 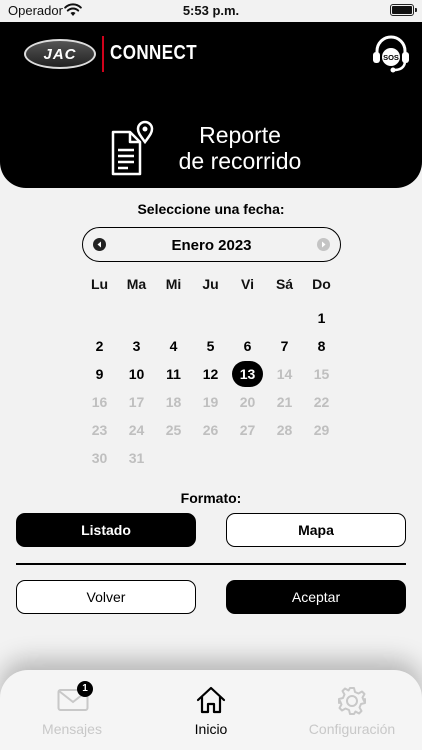 I want to click on weekday-header: Lu Ma Mi Ju Vi Sá Do, so click(x=210, y=287).